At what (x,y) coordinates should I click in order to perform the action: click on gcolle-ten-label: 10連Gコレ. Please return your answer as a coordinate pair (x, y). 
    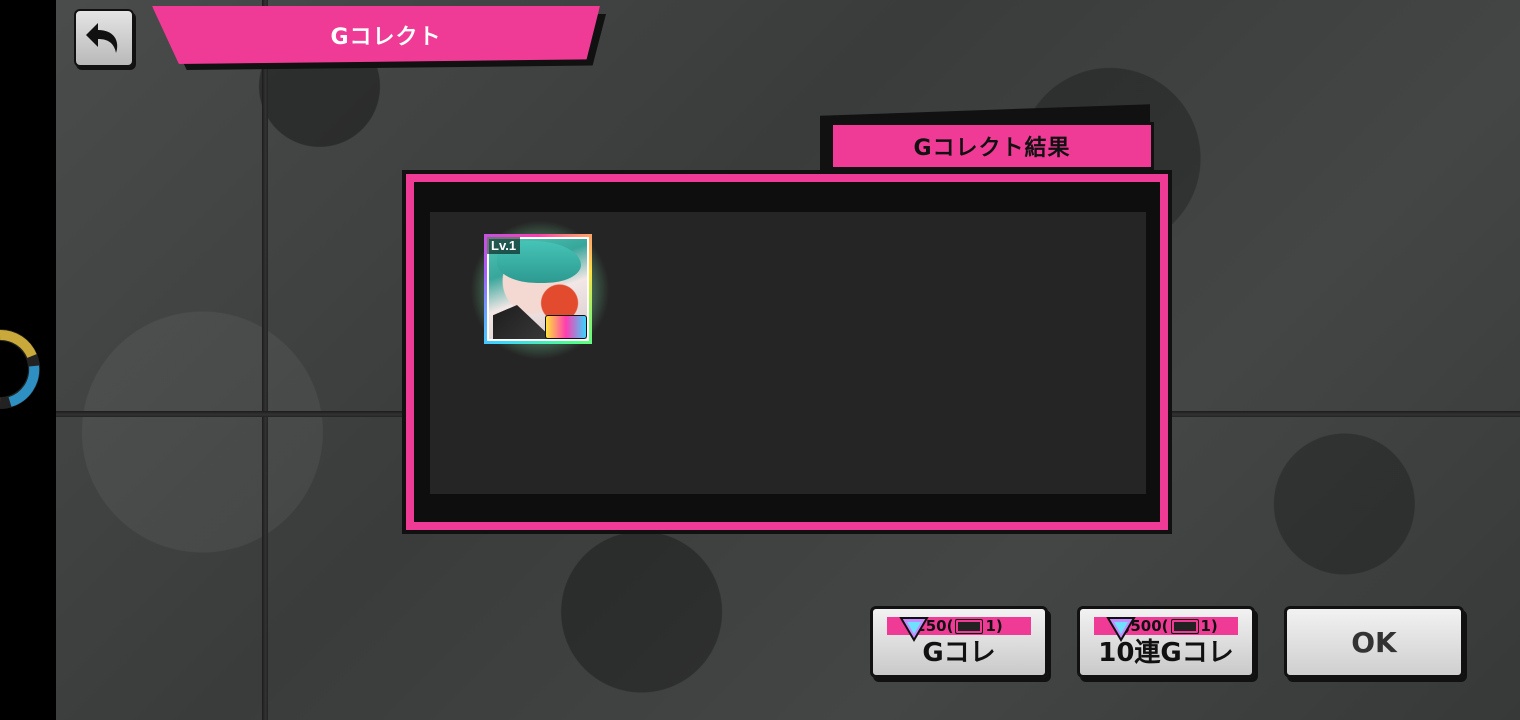
    Looking at the image, I should click on (1166, 653).